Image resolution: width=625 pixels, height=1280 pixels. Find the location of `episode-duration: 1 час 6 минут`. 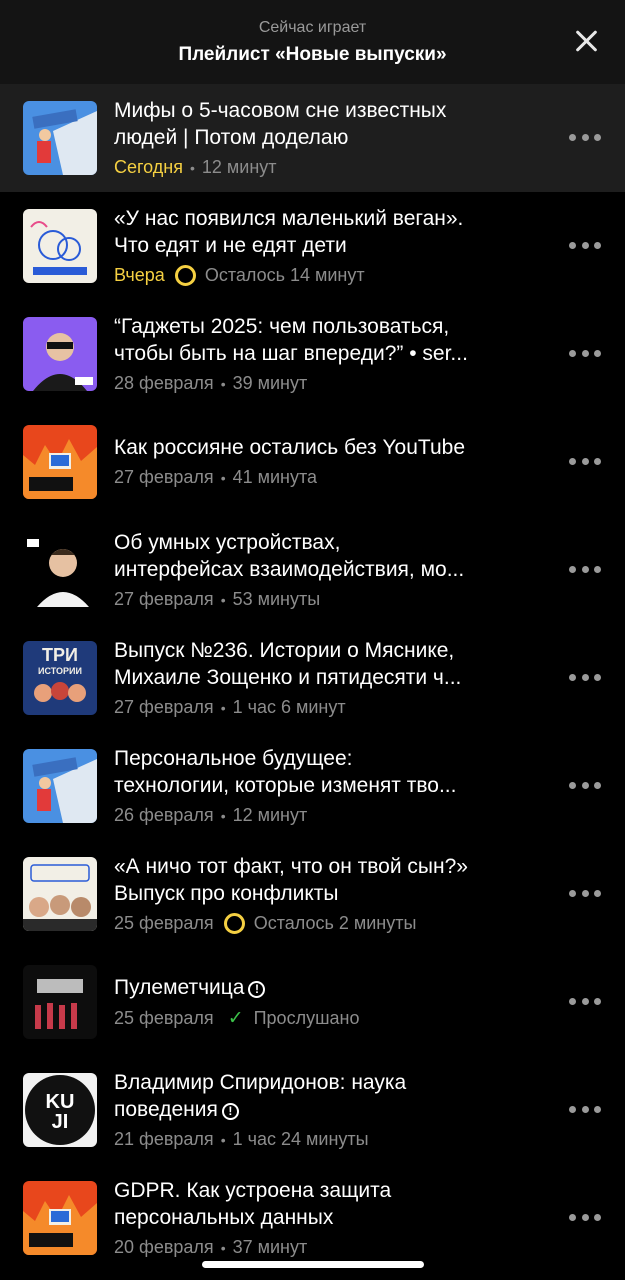

episode-duration: 1 час 6 минут is located at coordinates (289, 707).